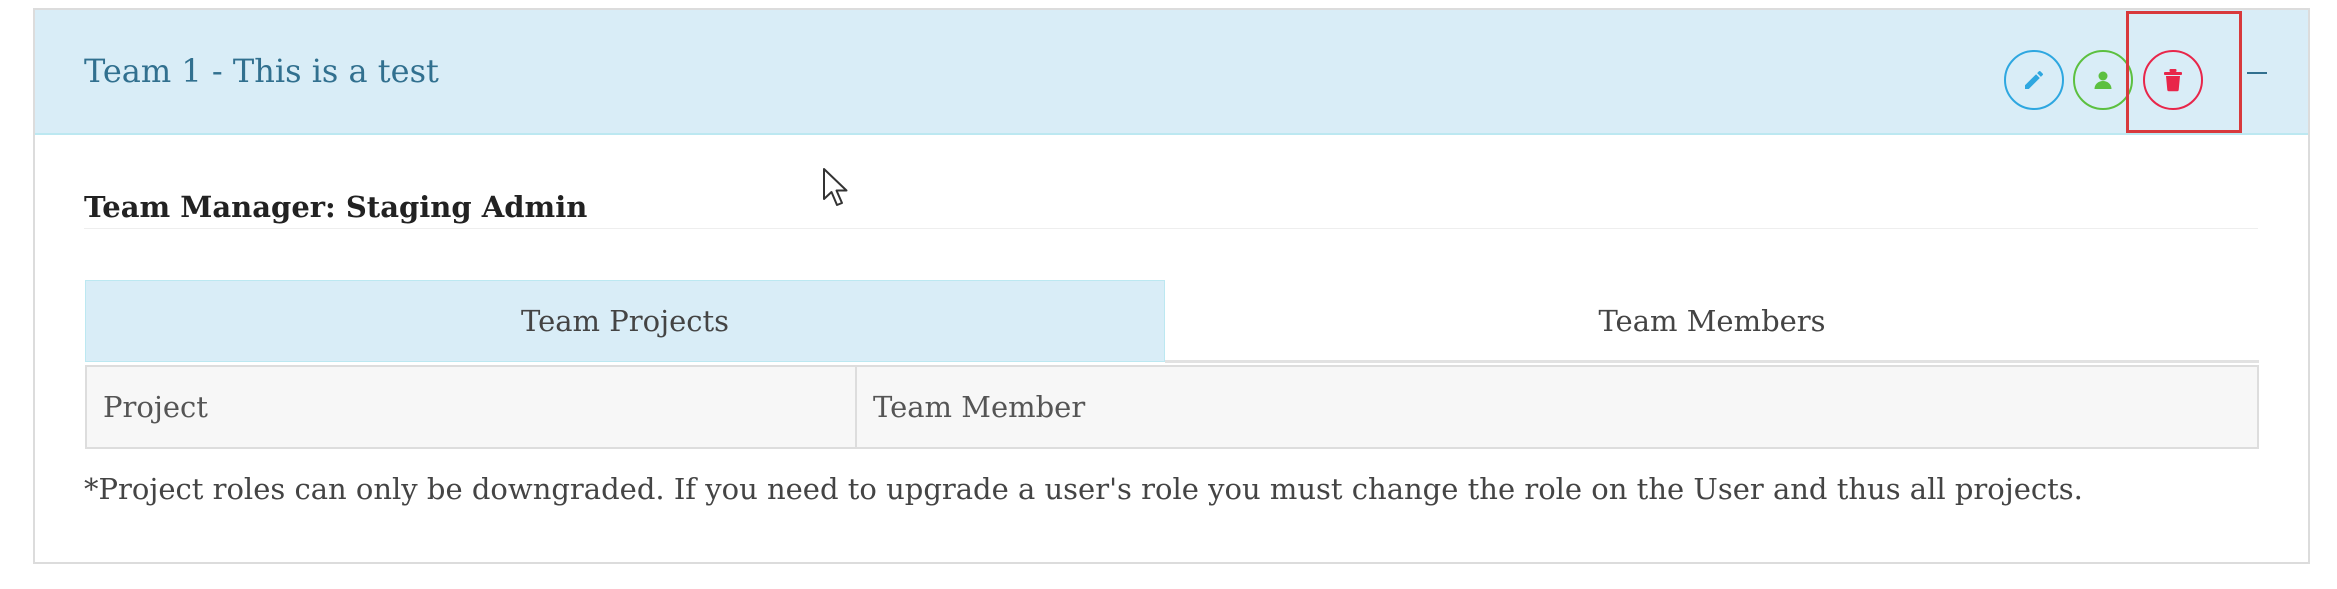 The width and height of the screenshot is (2337, 589). I want to click on edit-team-button, so click(2034, 80).